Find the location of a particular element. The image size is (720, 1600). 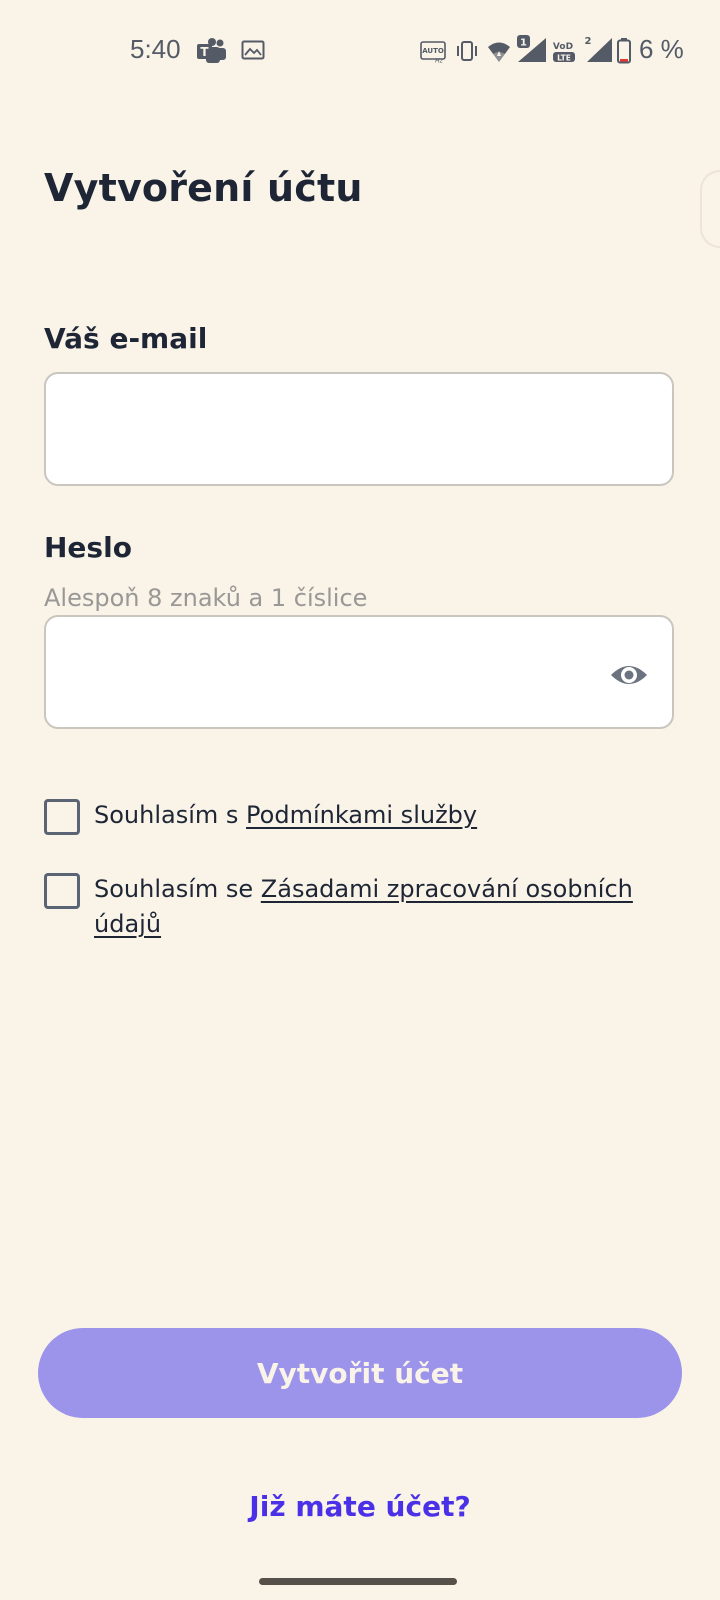

terms-consent-prefix: Souhlasím s is located at coordinates (170, 815).